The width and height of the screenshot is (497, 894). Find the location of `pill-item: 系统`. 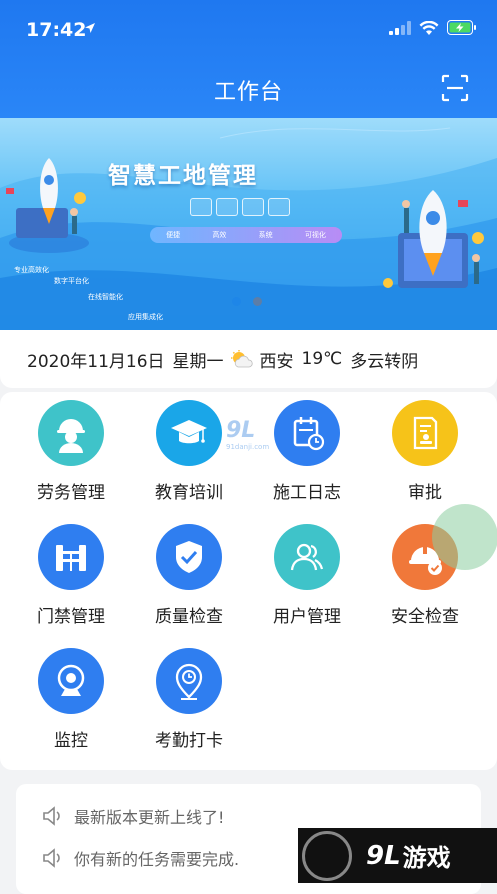

pill-item: 系统 is located at coordinates (265, 235).